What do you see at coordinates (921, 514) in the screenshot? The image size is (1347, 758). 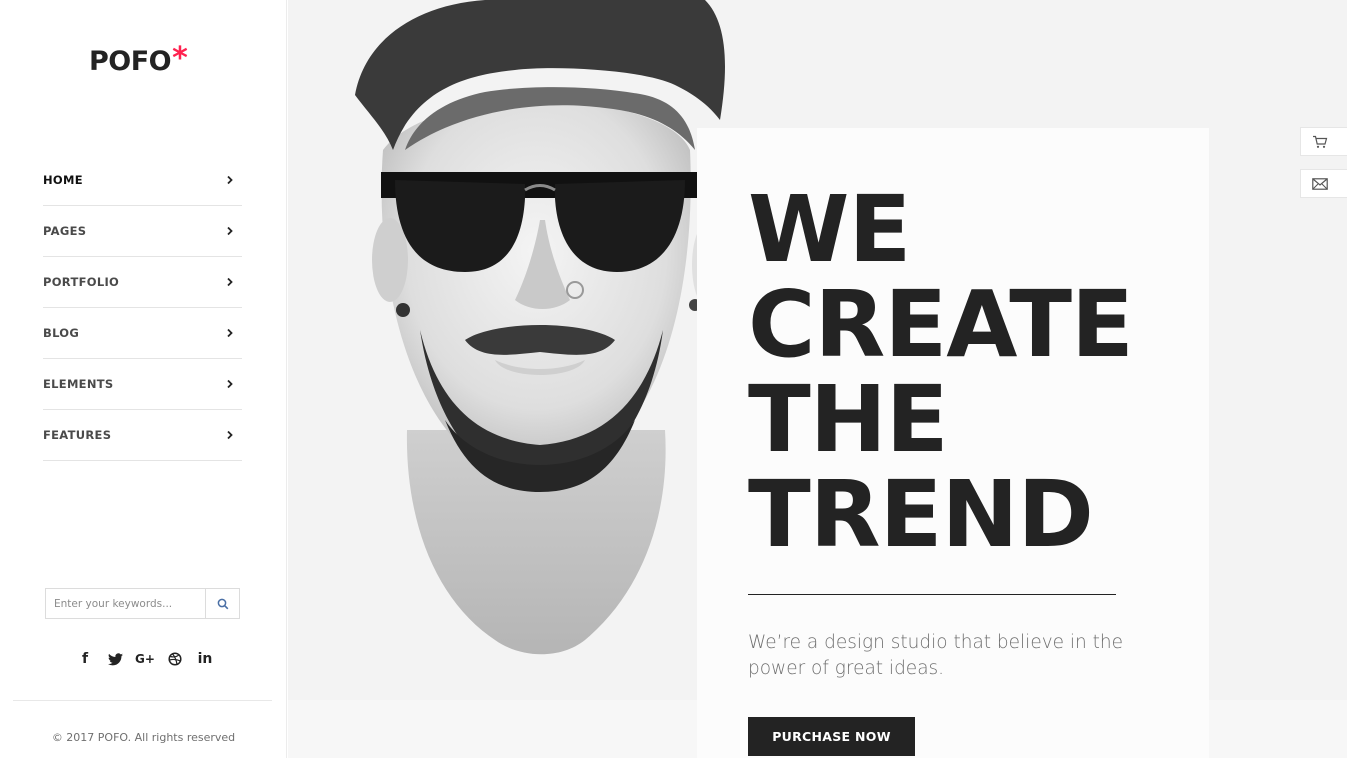 I see `headline-line: TREND` at bounding box center [921, 514].